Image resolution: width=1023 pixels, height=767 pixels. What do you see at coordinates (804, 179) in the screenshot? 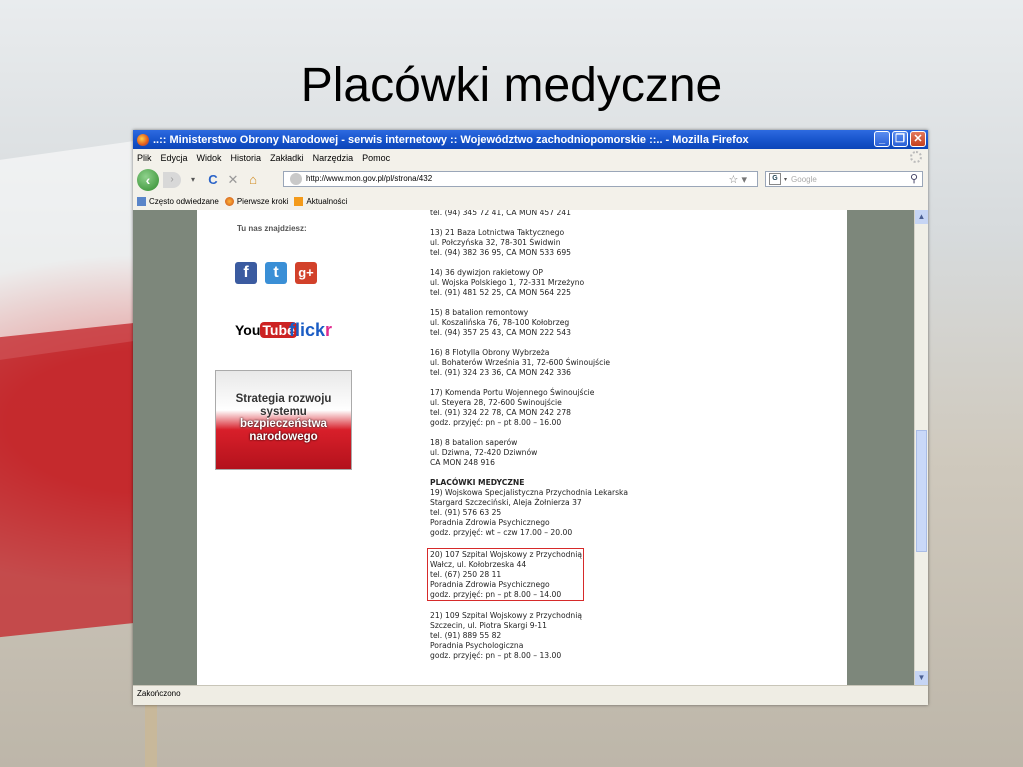
I see `search-placeholder: Google` at bounding box center [804, 179].